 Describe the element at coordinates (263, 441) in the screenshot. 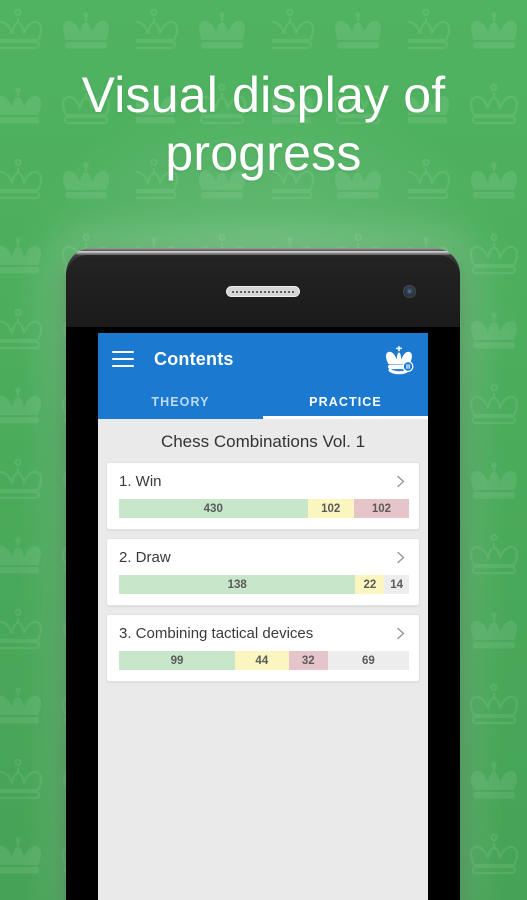

I see `book-title: Chess Combinations Vol. 1` at that location.